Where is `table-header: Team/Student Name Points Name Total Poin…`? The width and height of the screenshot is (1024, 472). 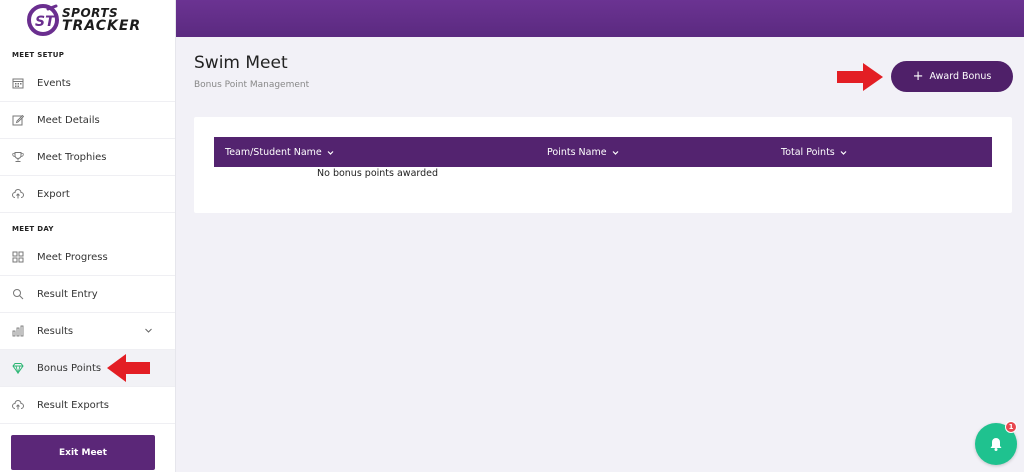 table-header: Team/Student Name Points Name Total Poin… is located at coordinates (603, 152).